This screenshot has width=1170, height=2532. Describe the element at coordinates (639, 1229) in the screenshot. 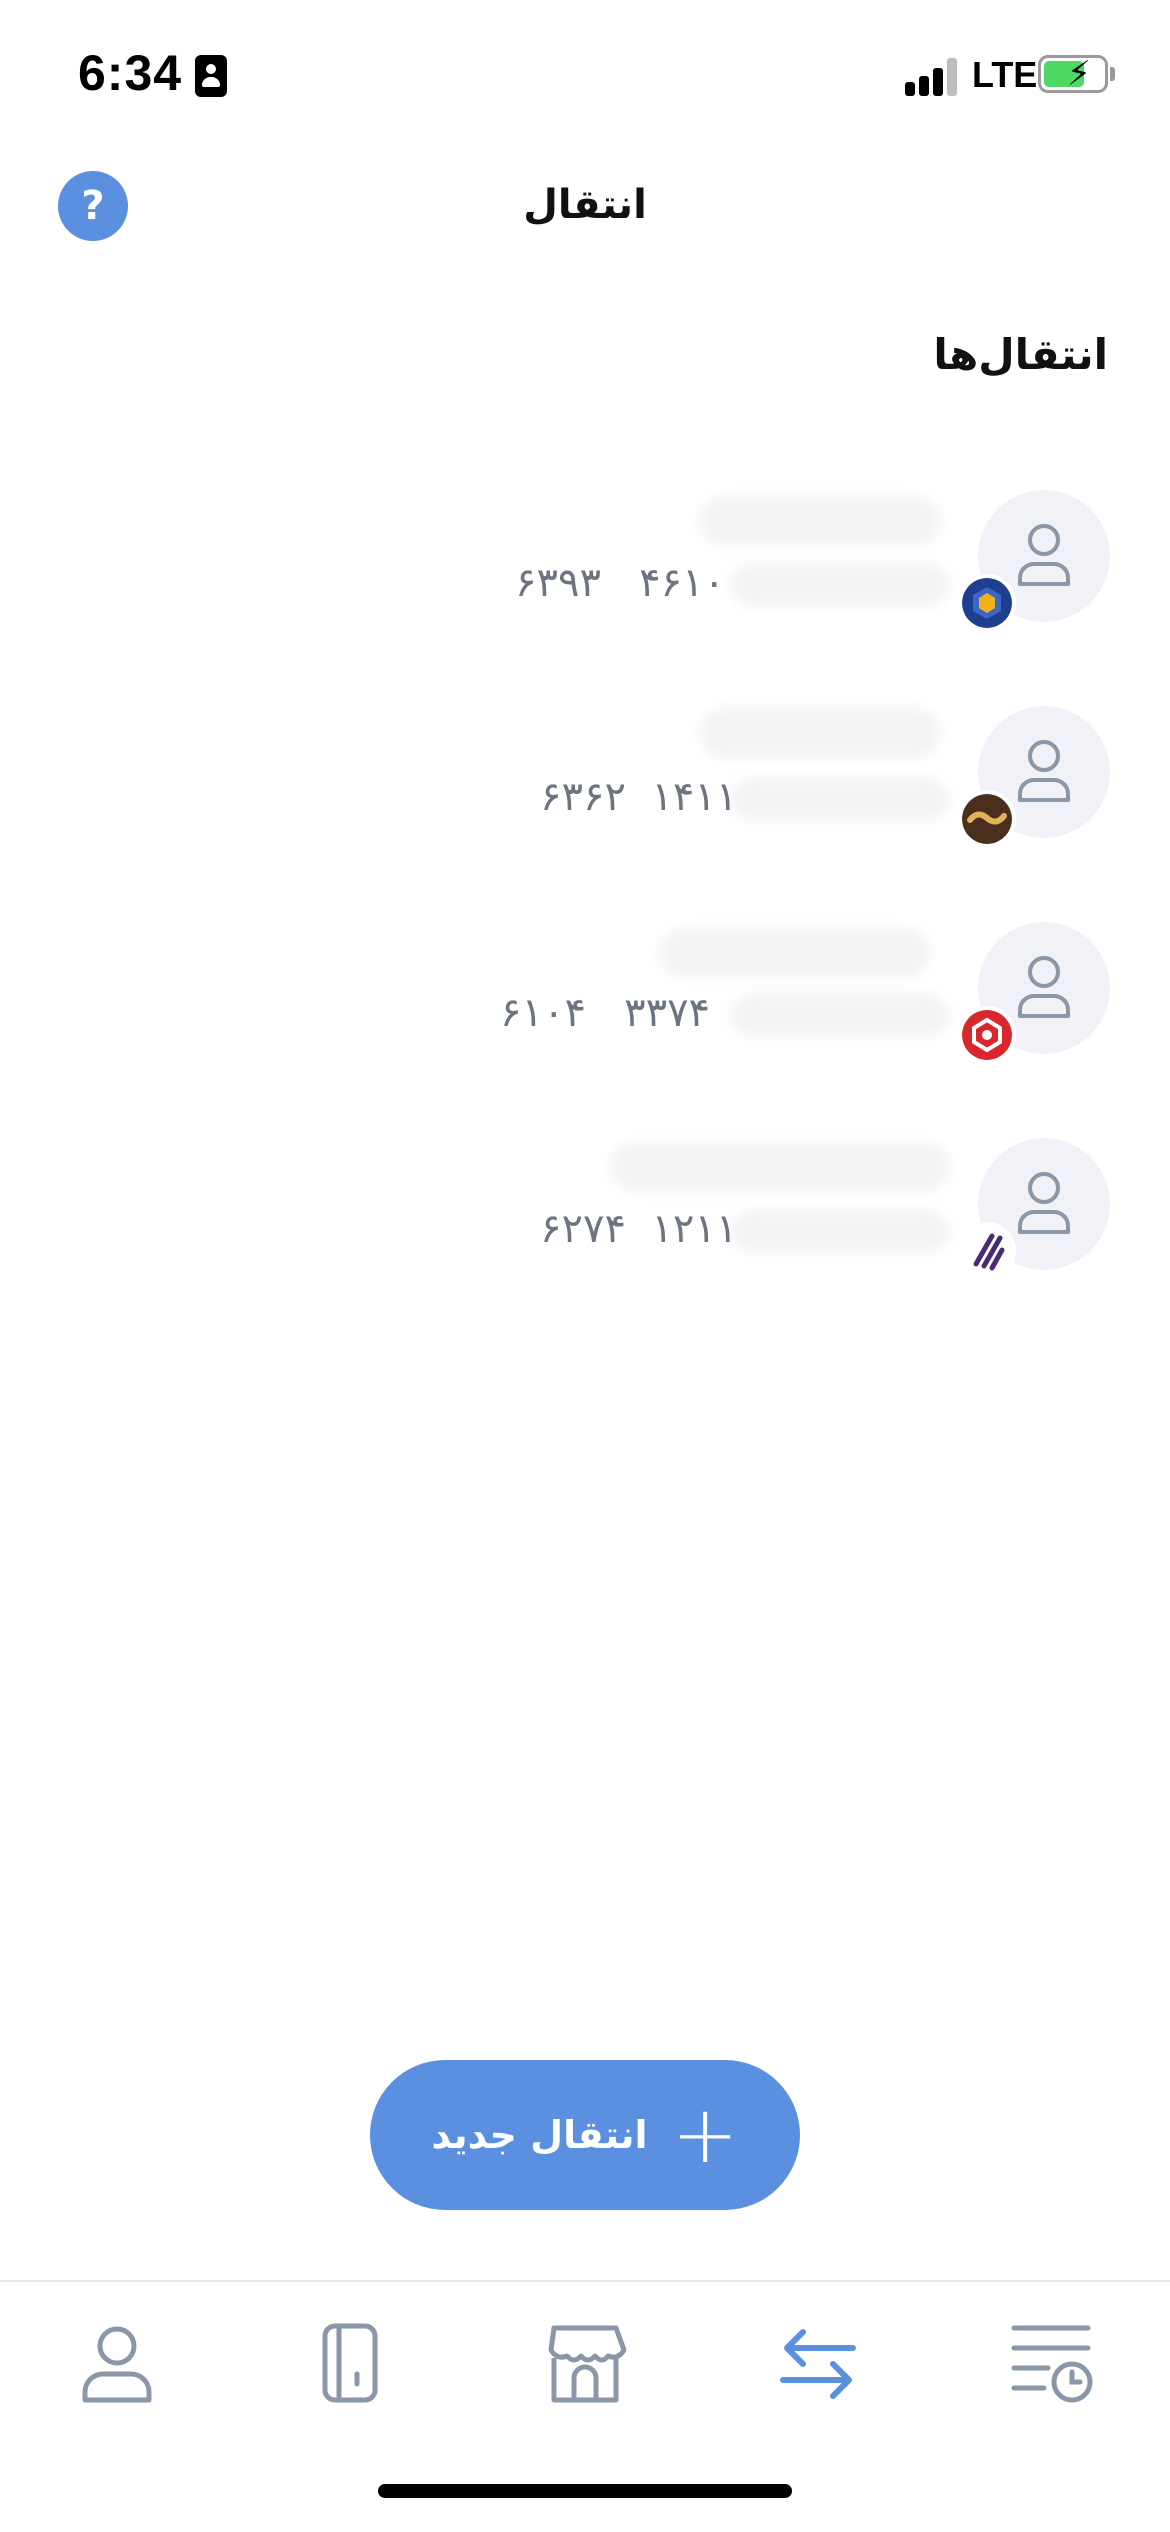

I see `card-number: ۶۲۷۴ ۱۲۱۱` at that location.